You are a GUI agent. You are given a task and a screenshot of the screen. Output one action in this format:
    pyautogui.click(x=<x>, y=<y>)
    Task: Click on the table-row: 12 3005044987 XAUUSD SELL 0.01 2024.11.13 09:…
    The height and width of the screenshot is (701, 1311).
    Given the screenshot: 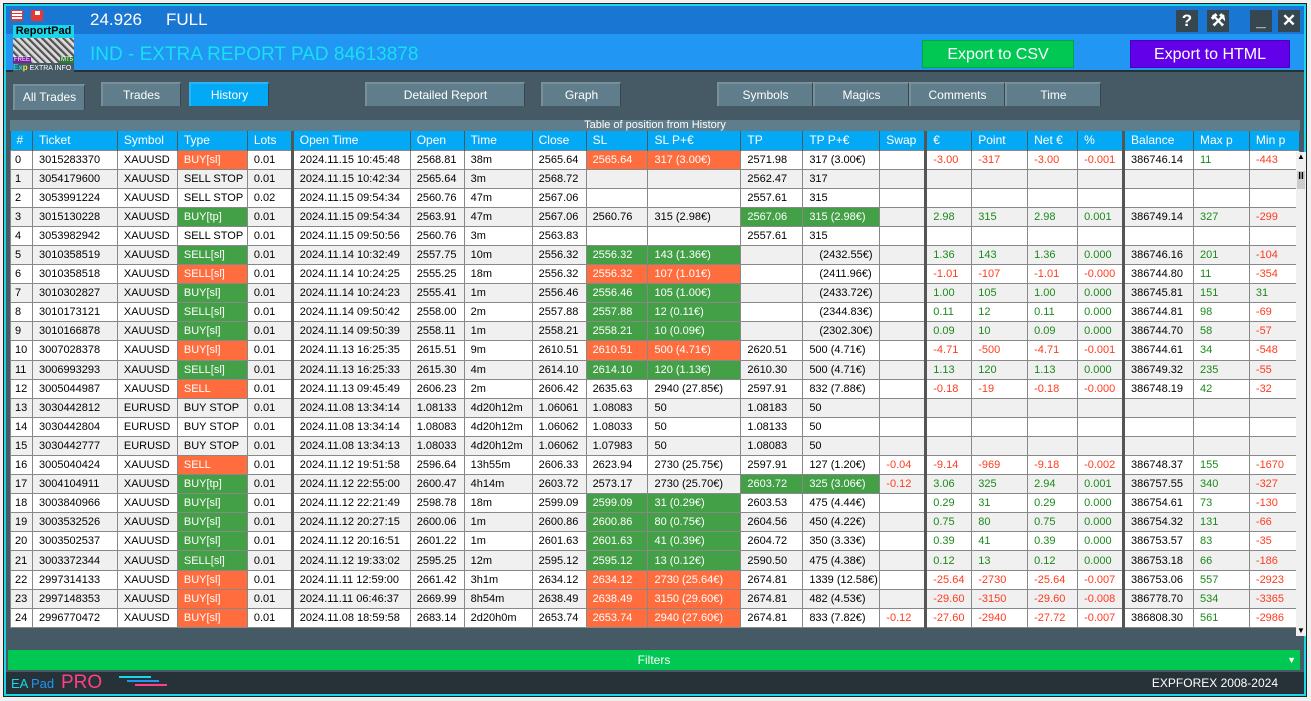 What is the action you would take?
    pyautogui.click(x=655, y=388)
    